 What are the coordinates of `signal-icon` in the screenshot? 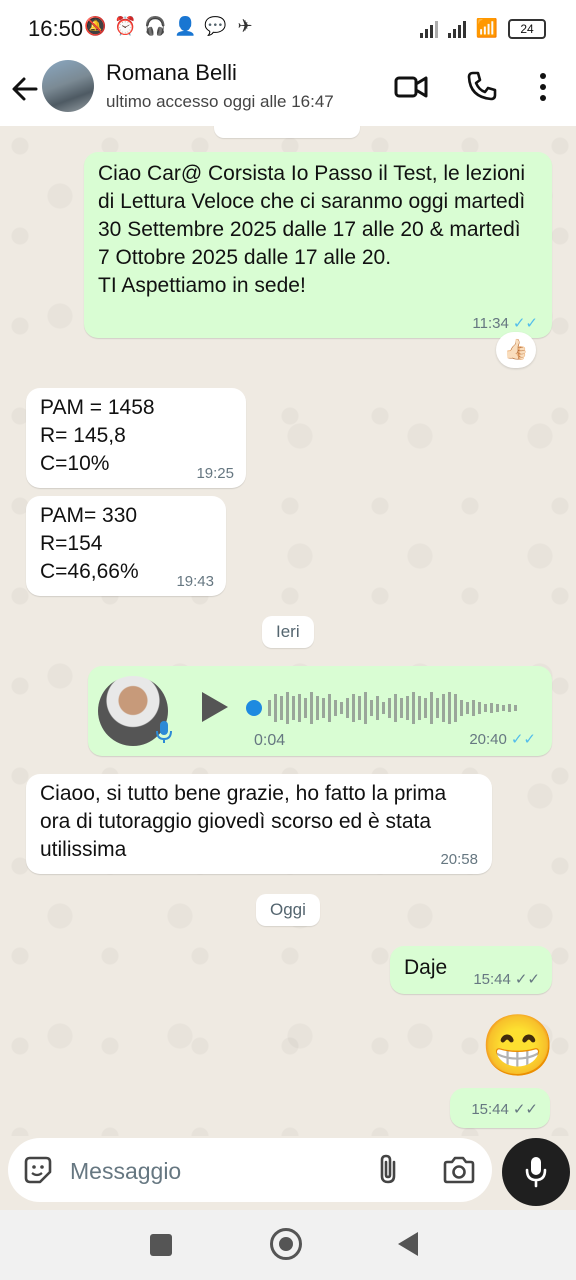 It's located at (428, 29).